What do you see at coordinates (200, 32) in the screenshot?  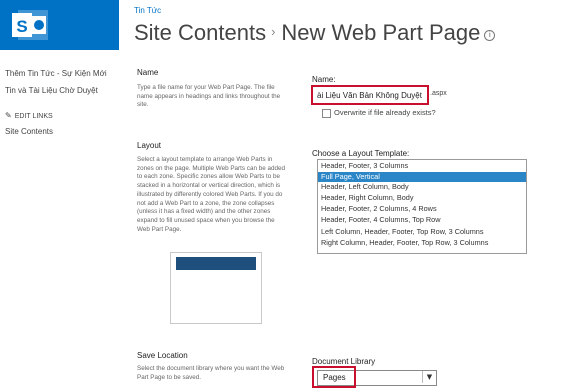 I see `title-parent-link: Site Contents` at bounding box center [200, 32].